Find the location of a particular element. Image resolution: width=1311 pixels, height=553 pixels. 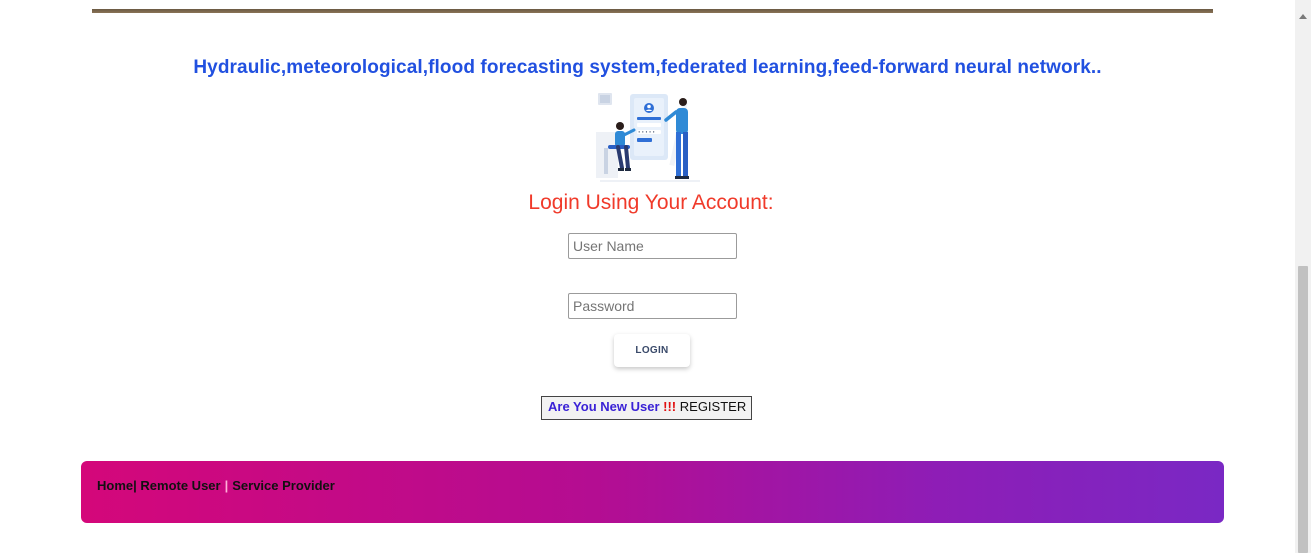

login-illustration-icon: • • • • • is located at coordinates (648, 137).